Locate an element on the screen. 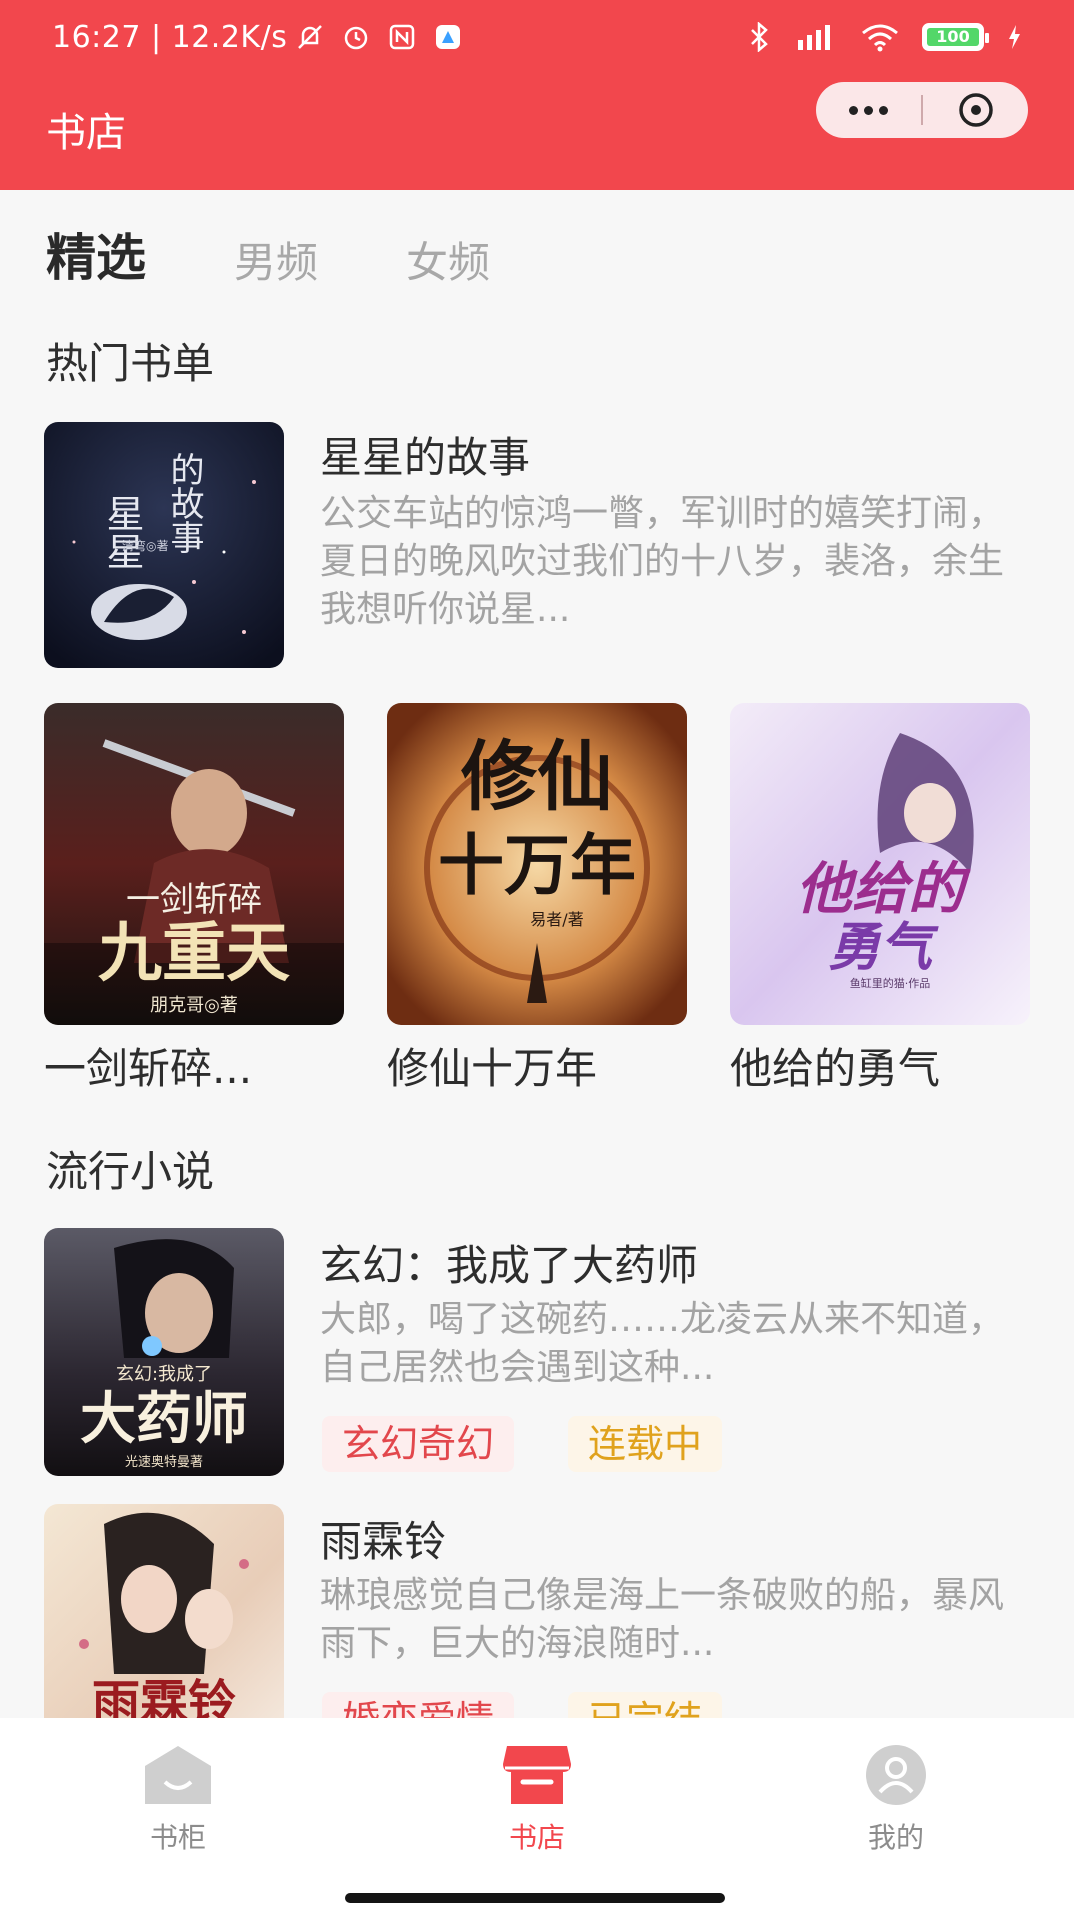 Image resolution: width=1074 pixels, height=1914 pixels. grid-book-cover-1: 一剑斩碎 九重天 朋克哥◎著 is located at coordinates (194, 864).